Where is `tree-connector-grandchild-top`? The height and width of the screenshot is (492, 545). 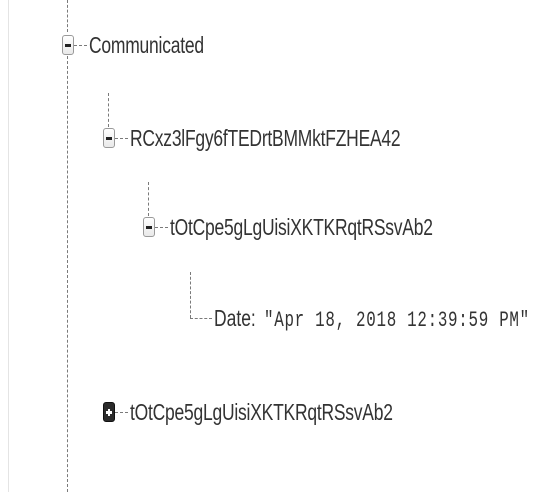 tree-connector-grandchild-top is located at coordinates (148, 199).